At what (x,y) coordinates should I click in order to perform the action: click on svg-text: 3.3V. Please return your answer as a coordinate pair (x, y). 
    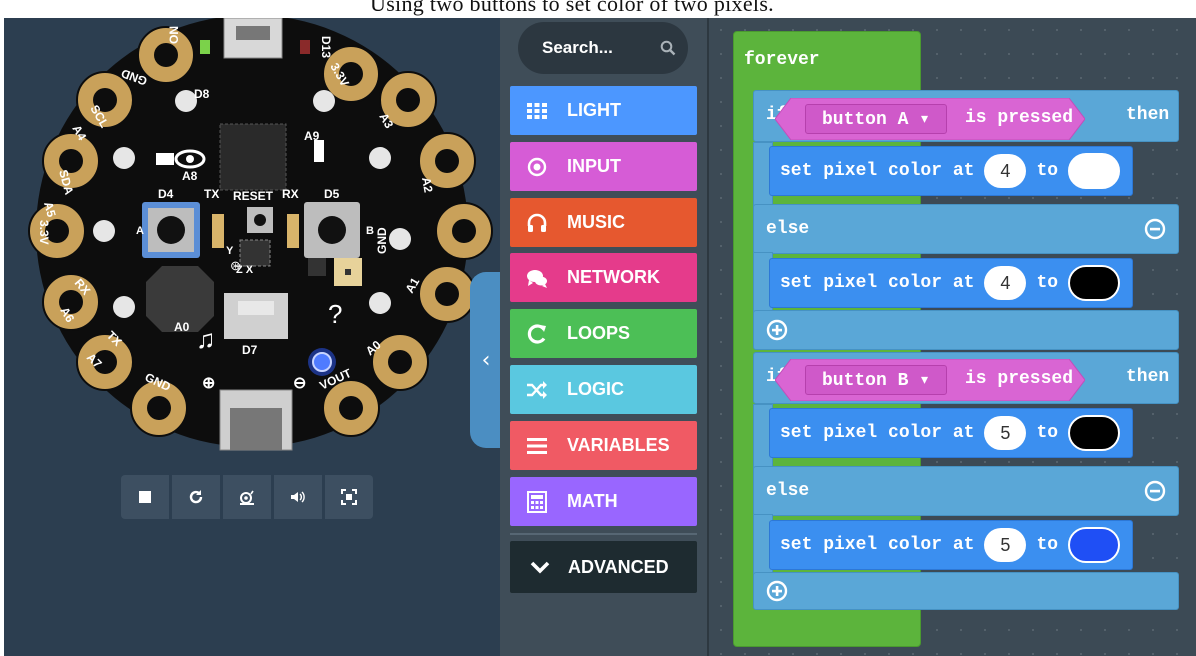
    Looking at the image, I should click on (44, 232).